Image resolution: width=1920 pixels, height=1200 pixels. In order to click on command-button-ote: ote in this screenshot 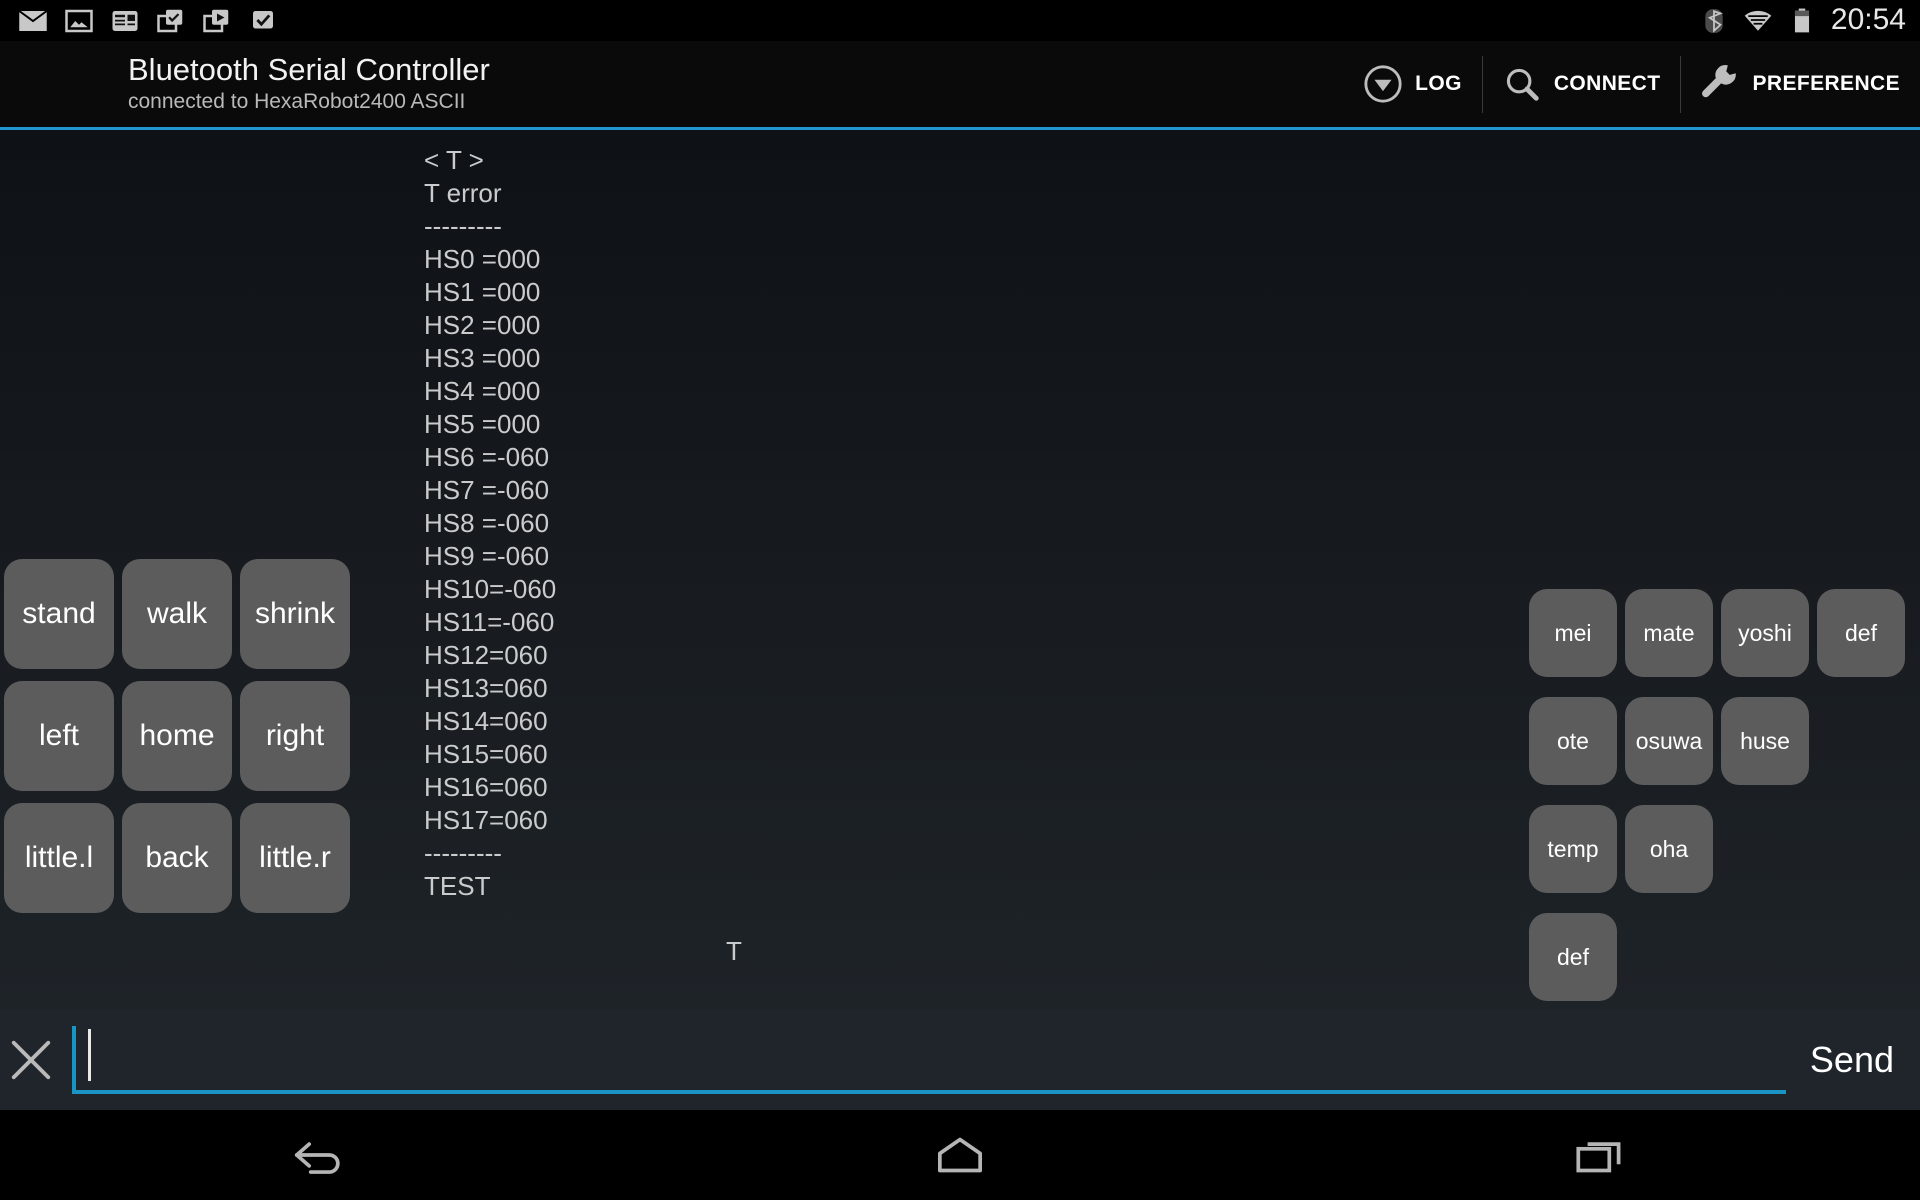, I will do `click(1573, 741)`.